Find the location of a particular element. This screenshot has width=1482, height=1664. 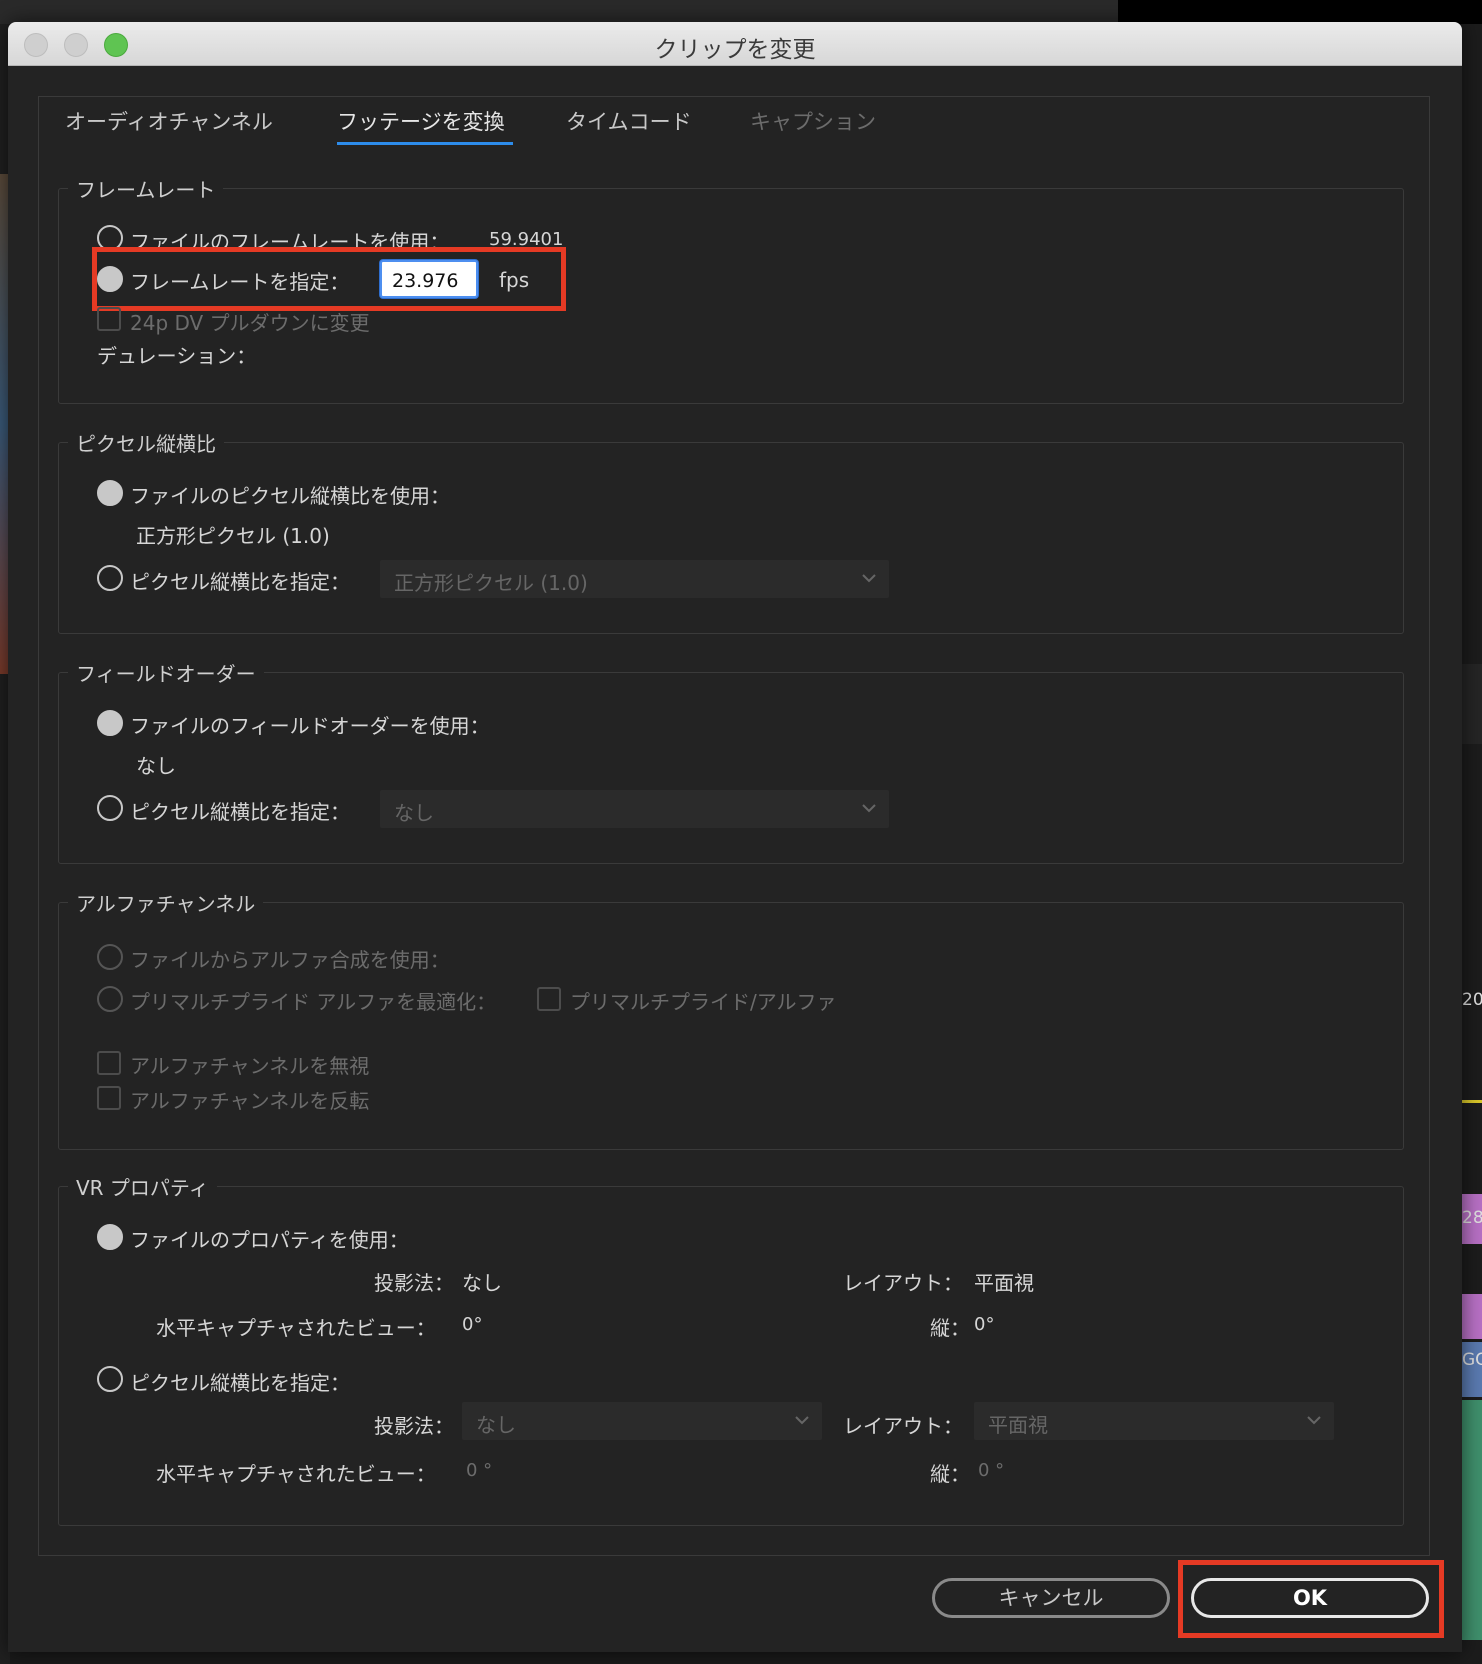

horizontal-view-value: 0° is located at coordinates (472, 1324).